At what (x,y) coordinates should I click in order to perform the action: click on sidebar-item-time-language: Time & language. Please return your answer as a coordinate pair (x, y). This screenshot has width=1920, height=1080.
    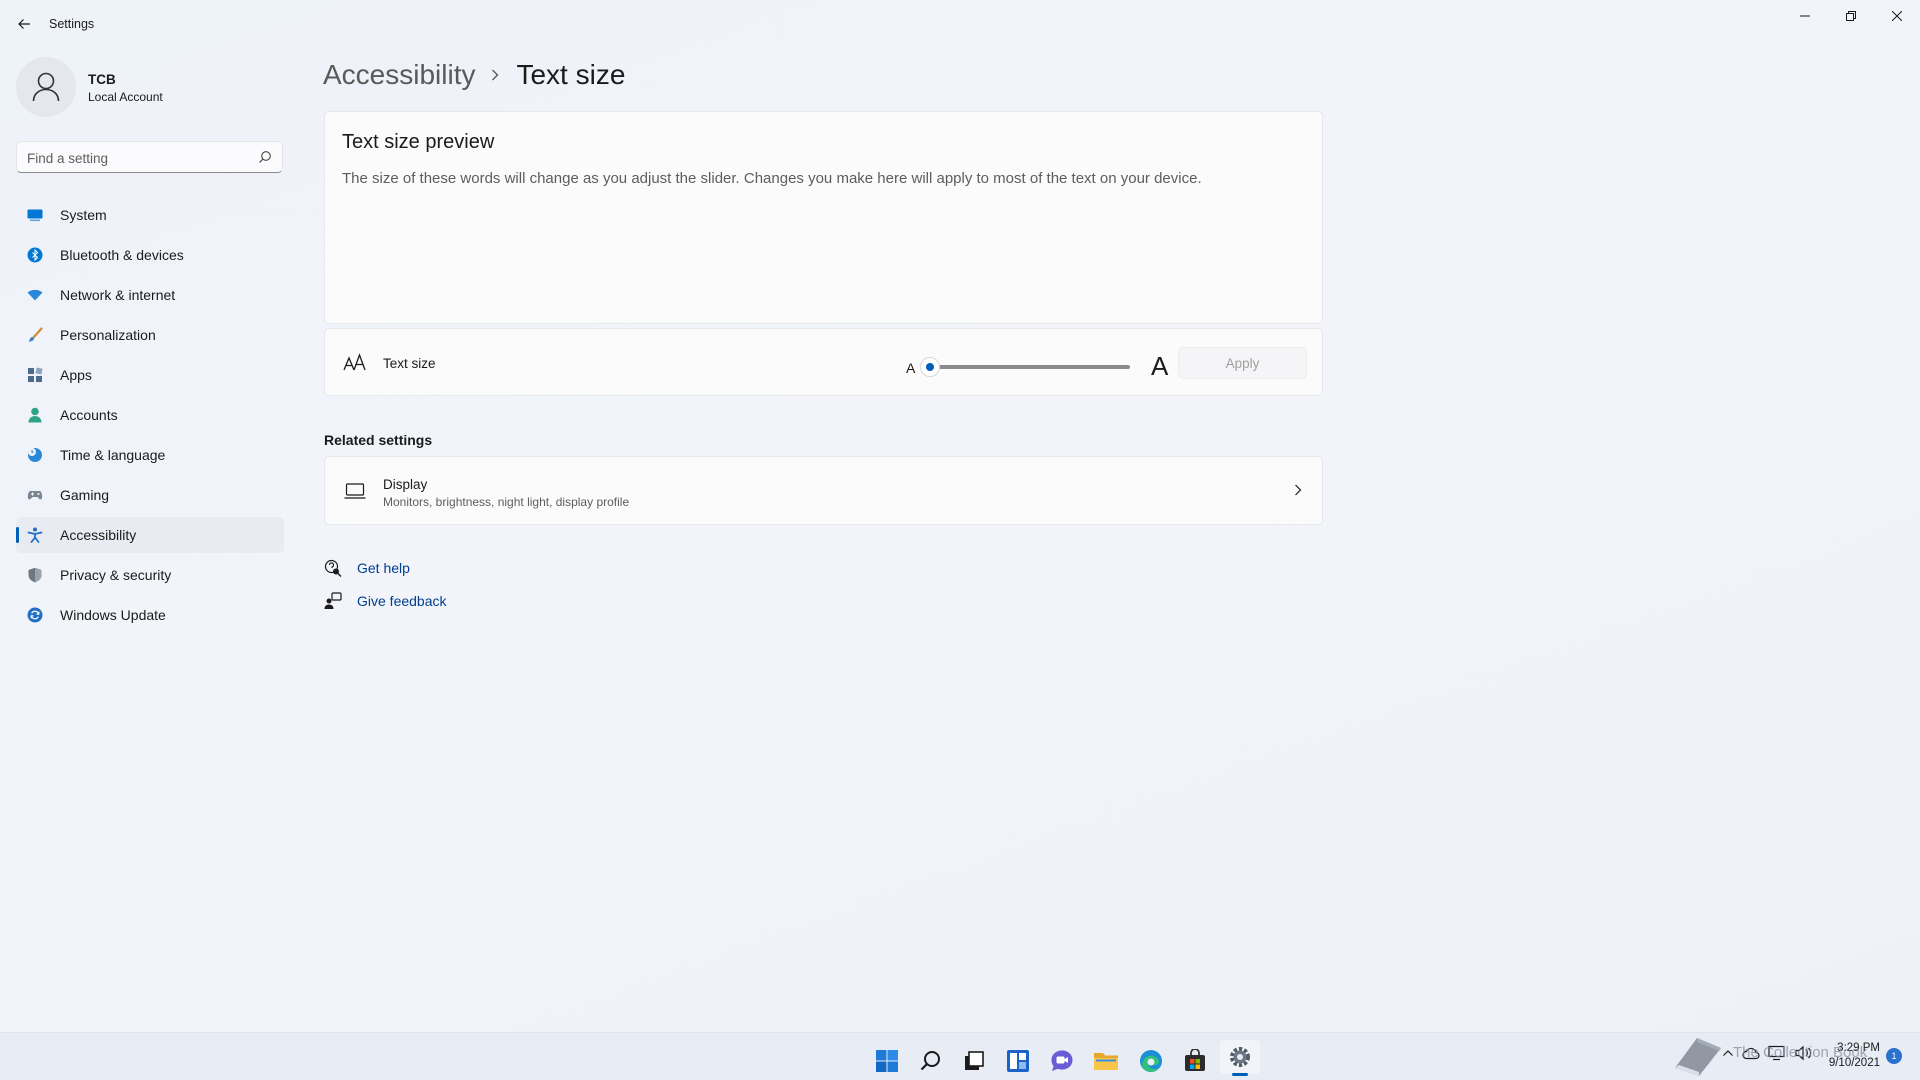
    Looking at the image, I should click on (150, 455).